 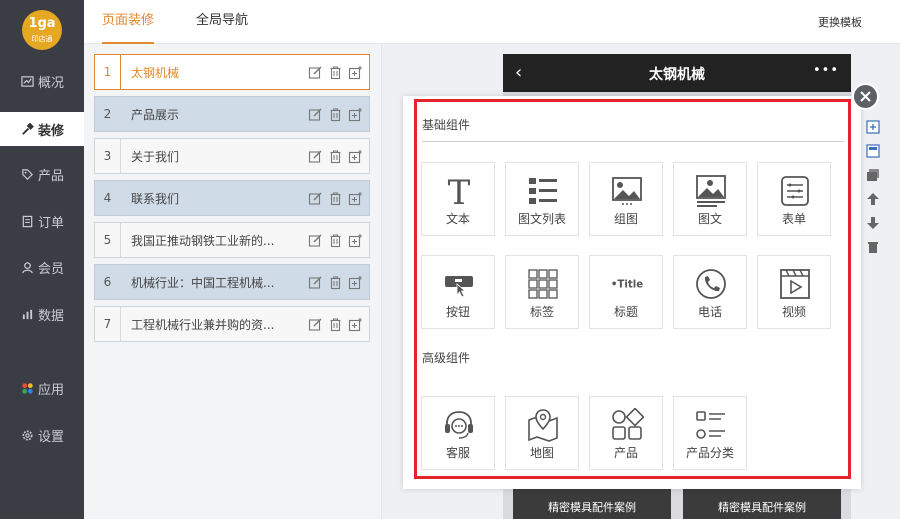 What do you see at coordinates (709, 312) in the screenshot?
I see `component-label: 电话` at bounding box center [709, 312].